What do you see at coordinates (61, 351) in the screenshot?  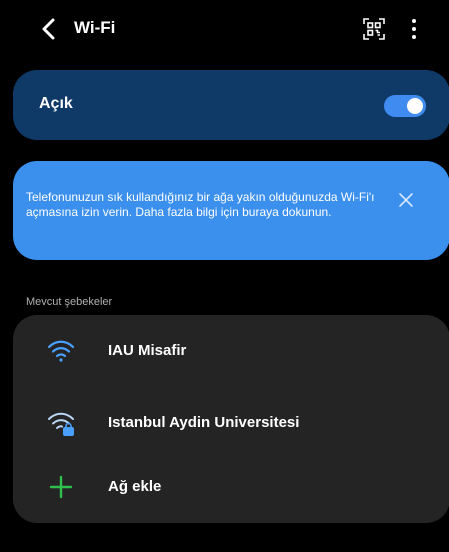 I see `wifi-icon` at bounding box center [61, 351].